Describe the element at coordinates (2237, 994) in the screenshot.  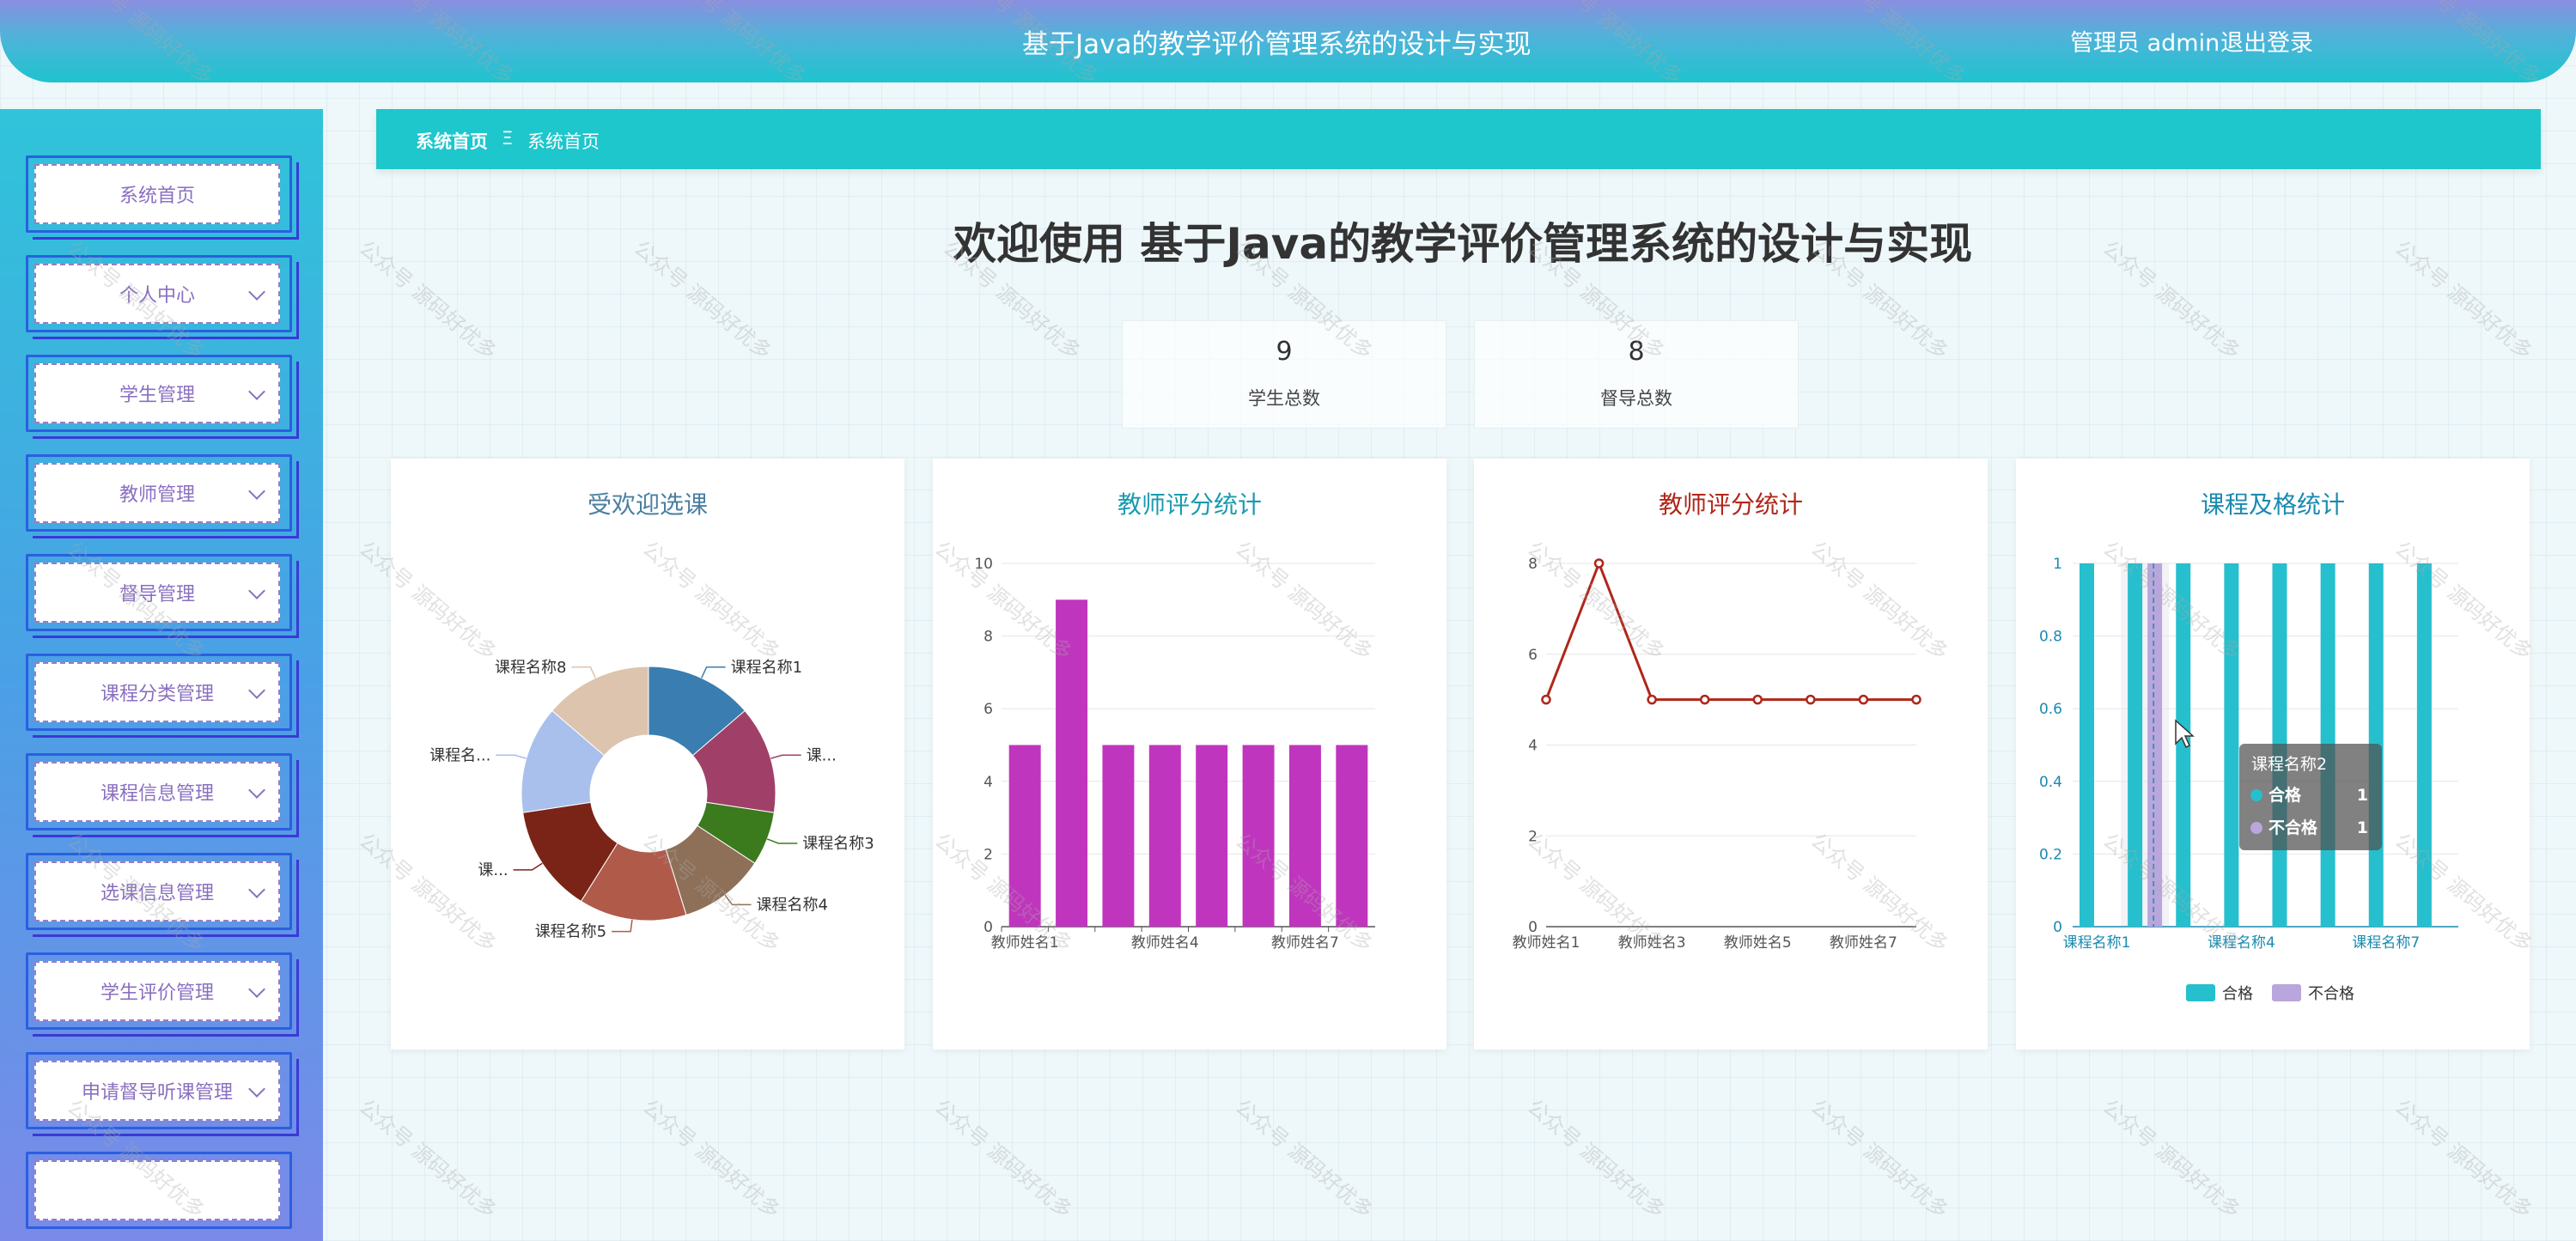
I see `legend-label: 合格` at that location.